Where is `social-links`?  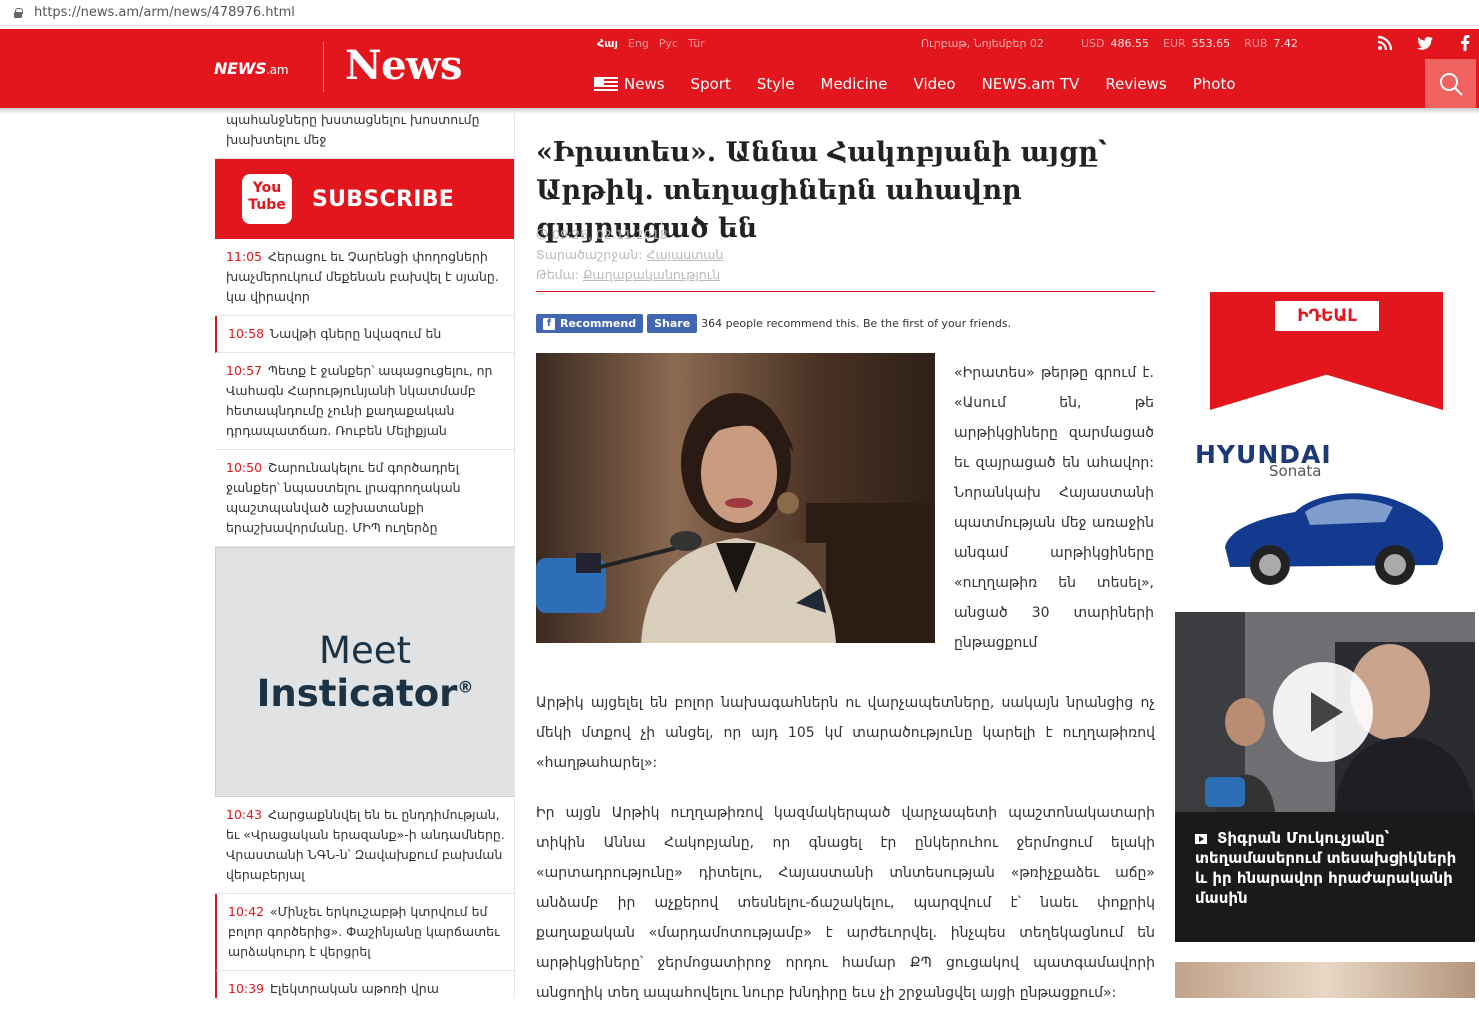 social-links is located at coordinates (1425, 43).